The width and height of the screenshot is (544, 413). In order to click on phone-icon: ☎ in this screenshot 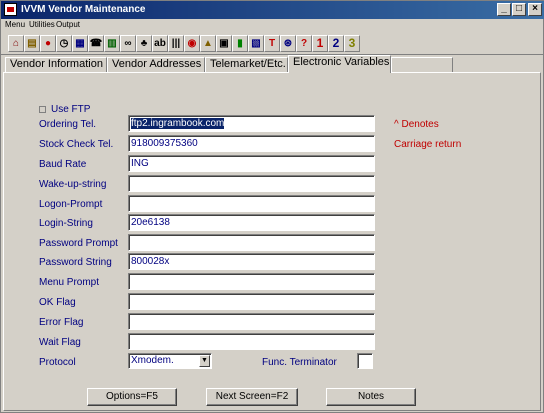, I will do `click(96, 43)`.